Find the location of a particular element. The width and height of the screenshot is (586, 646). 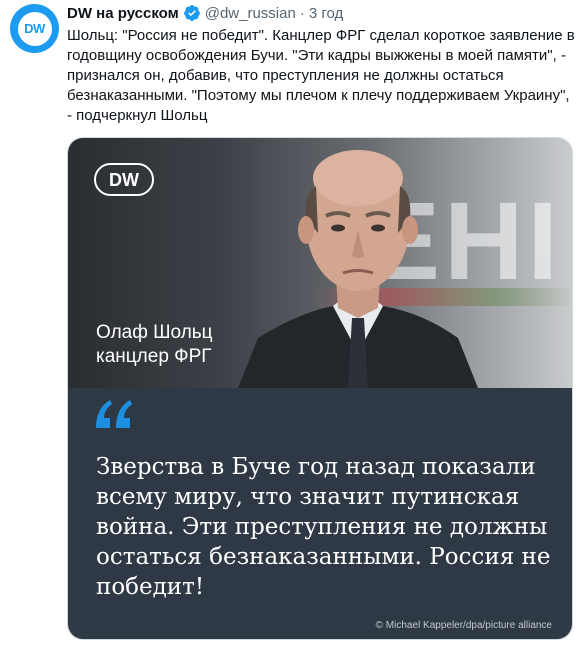

avatar: DW is located at coordinates (34, 28).